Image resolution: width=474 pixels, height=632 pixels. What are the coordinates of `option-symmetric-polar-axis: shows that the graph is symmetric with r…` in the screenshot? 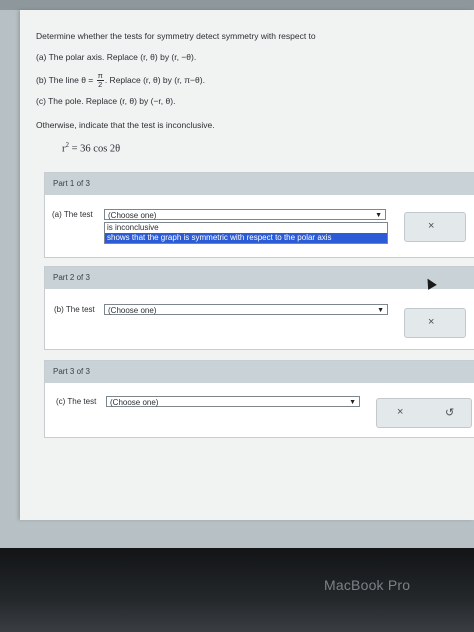 It's located at (246, 238).